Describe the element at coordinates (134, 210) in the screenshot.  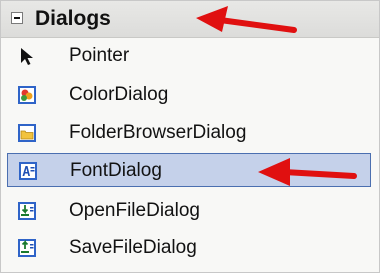
I see `toolbox-item-label: OpenFileDialog` at that location.